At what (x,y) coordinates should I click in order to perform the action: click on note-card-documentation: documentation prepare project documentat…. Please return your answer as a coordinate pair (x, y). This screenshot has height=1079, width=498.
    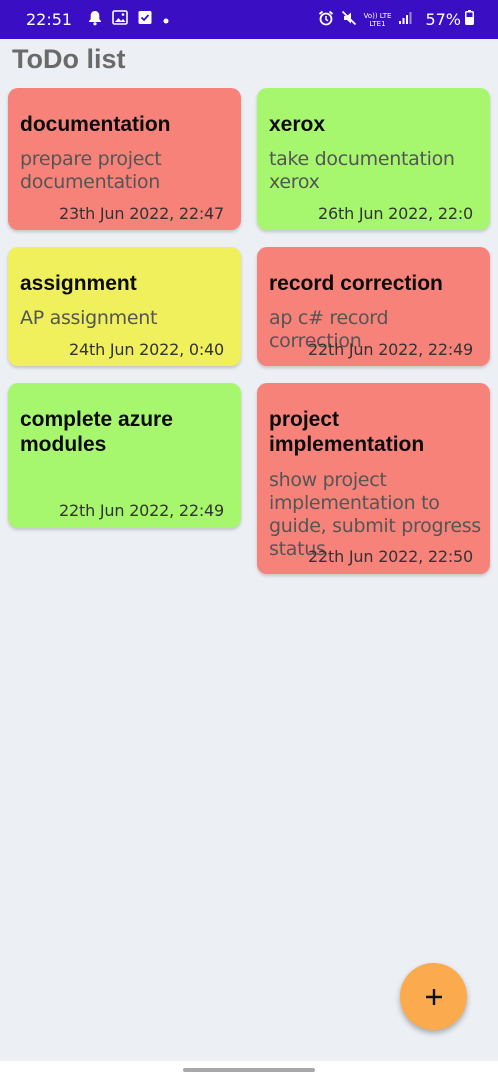
    Looking at the image, I should click on (124, 159).